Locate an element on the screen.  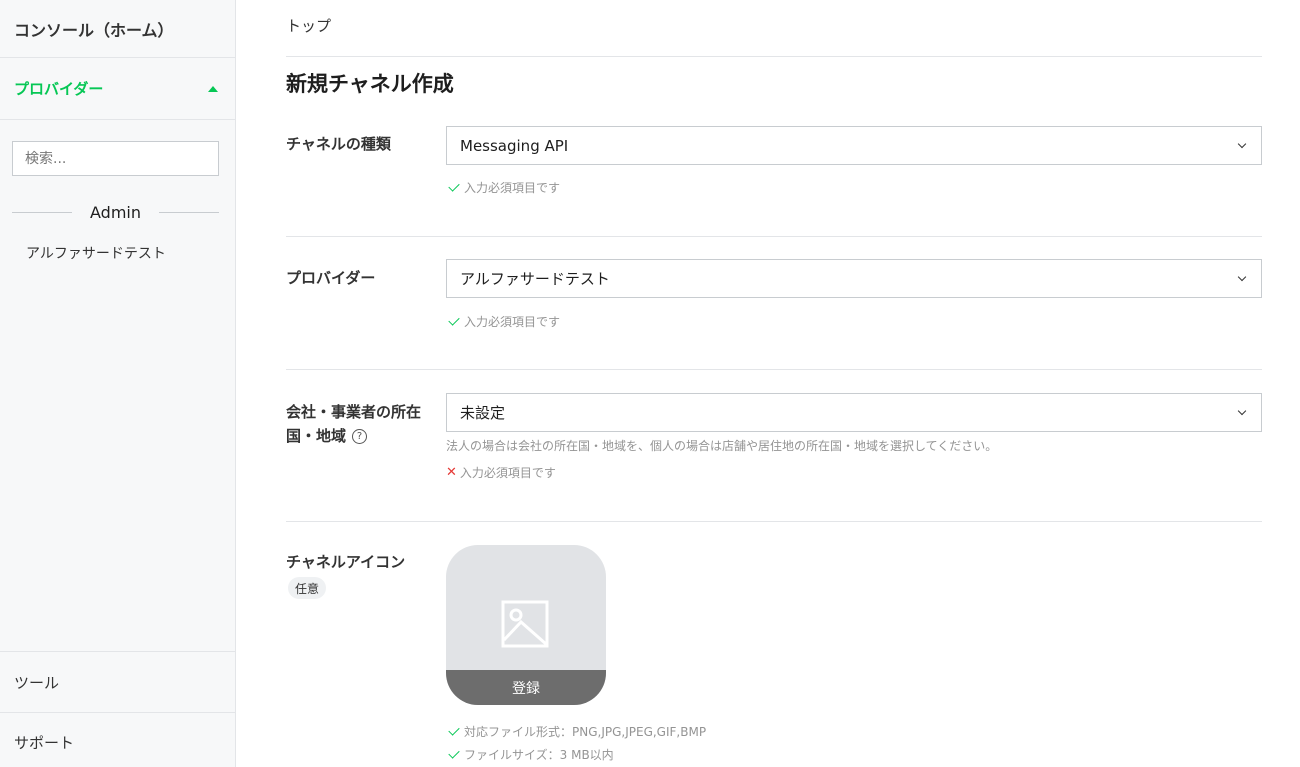
help-icon: ? is located at coordinates (360, 436).